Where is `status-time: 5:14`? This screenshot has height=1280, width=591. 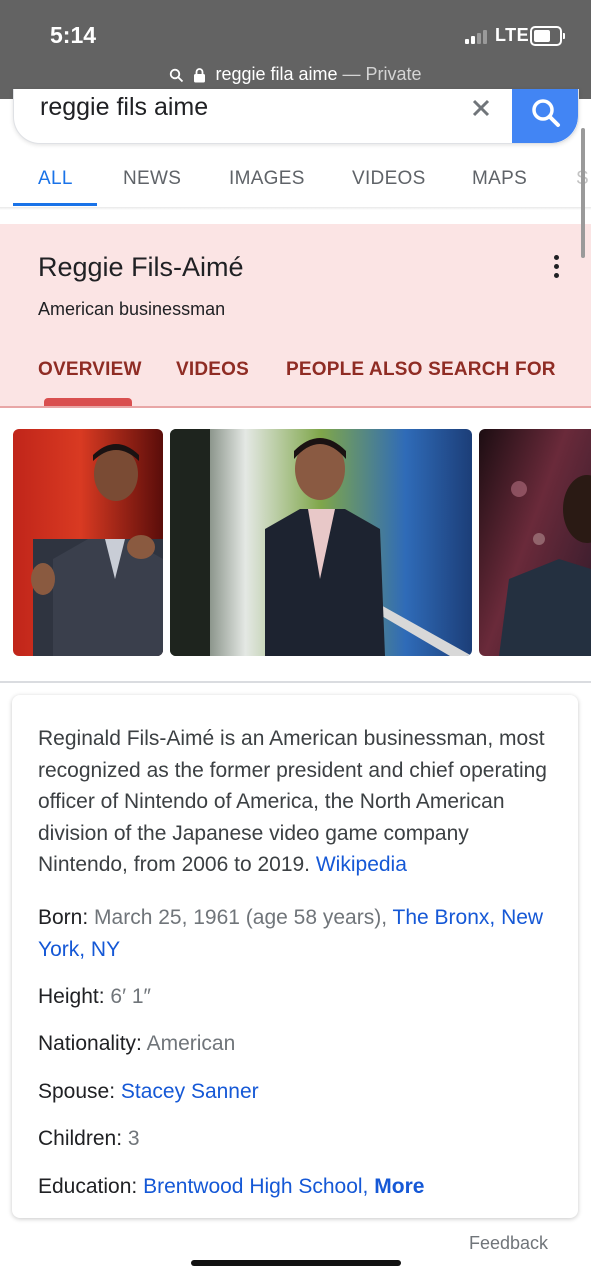
status-time: 5:14 is located at coordinates (73, 35).